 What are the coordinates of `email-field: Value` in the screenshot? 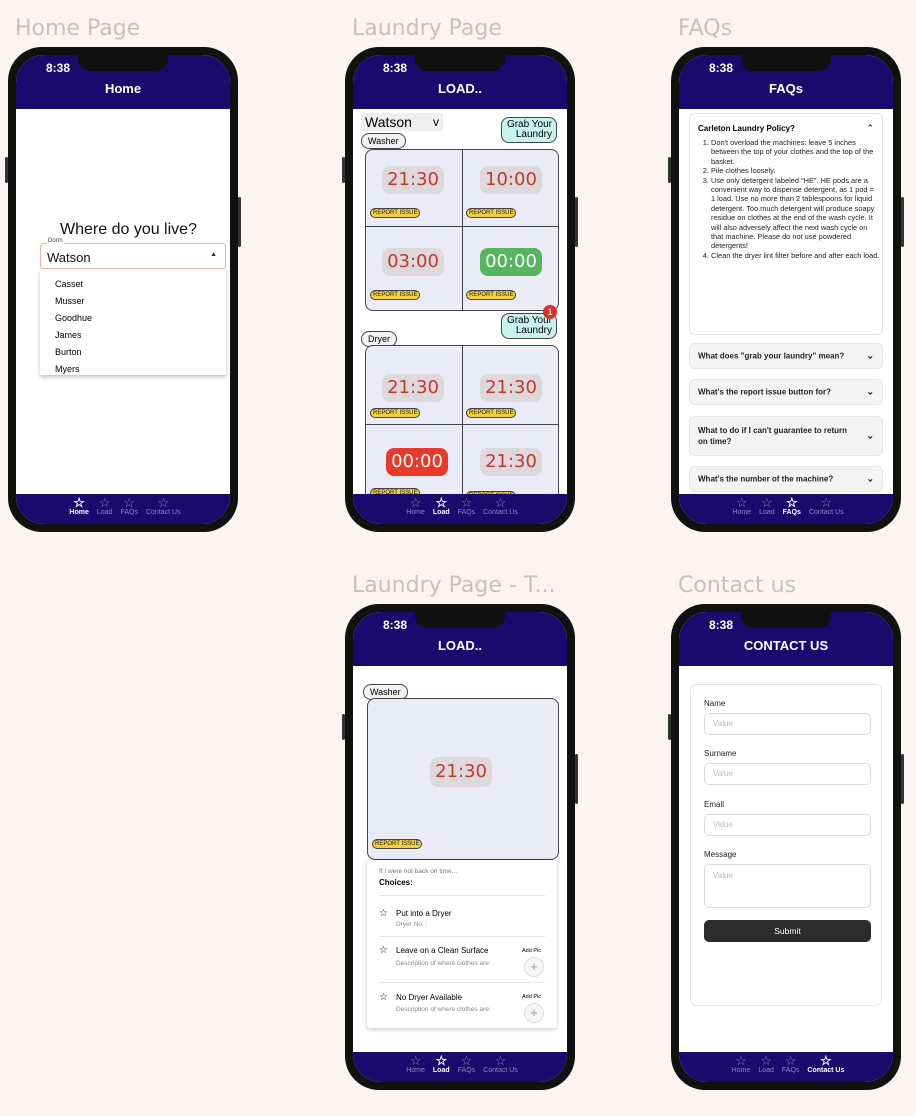 It's located at (787, 825).